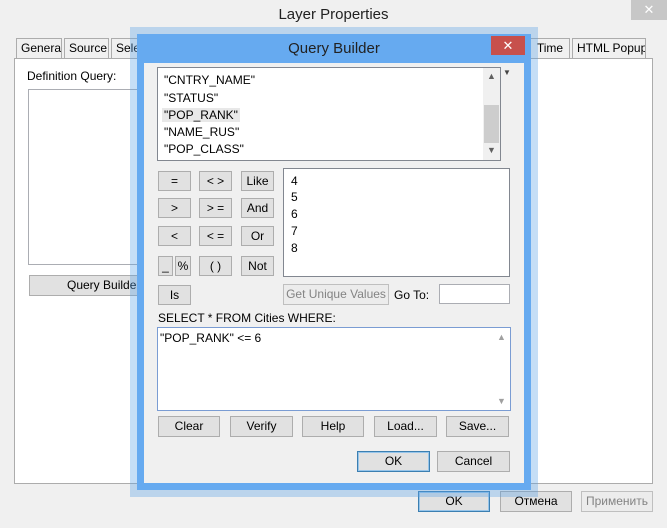  I want to click on verify-button: Verify, so click(261, 426).